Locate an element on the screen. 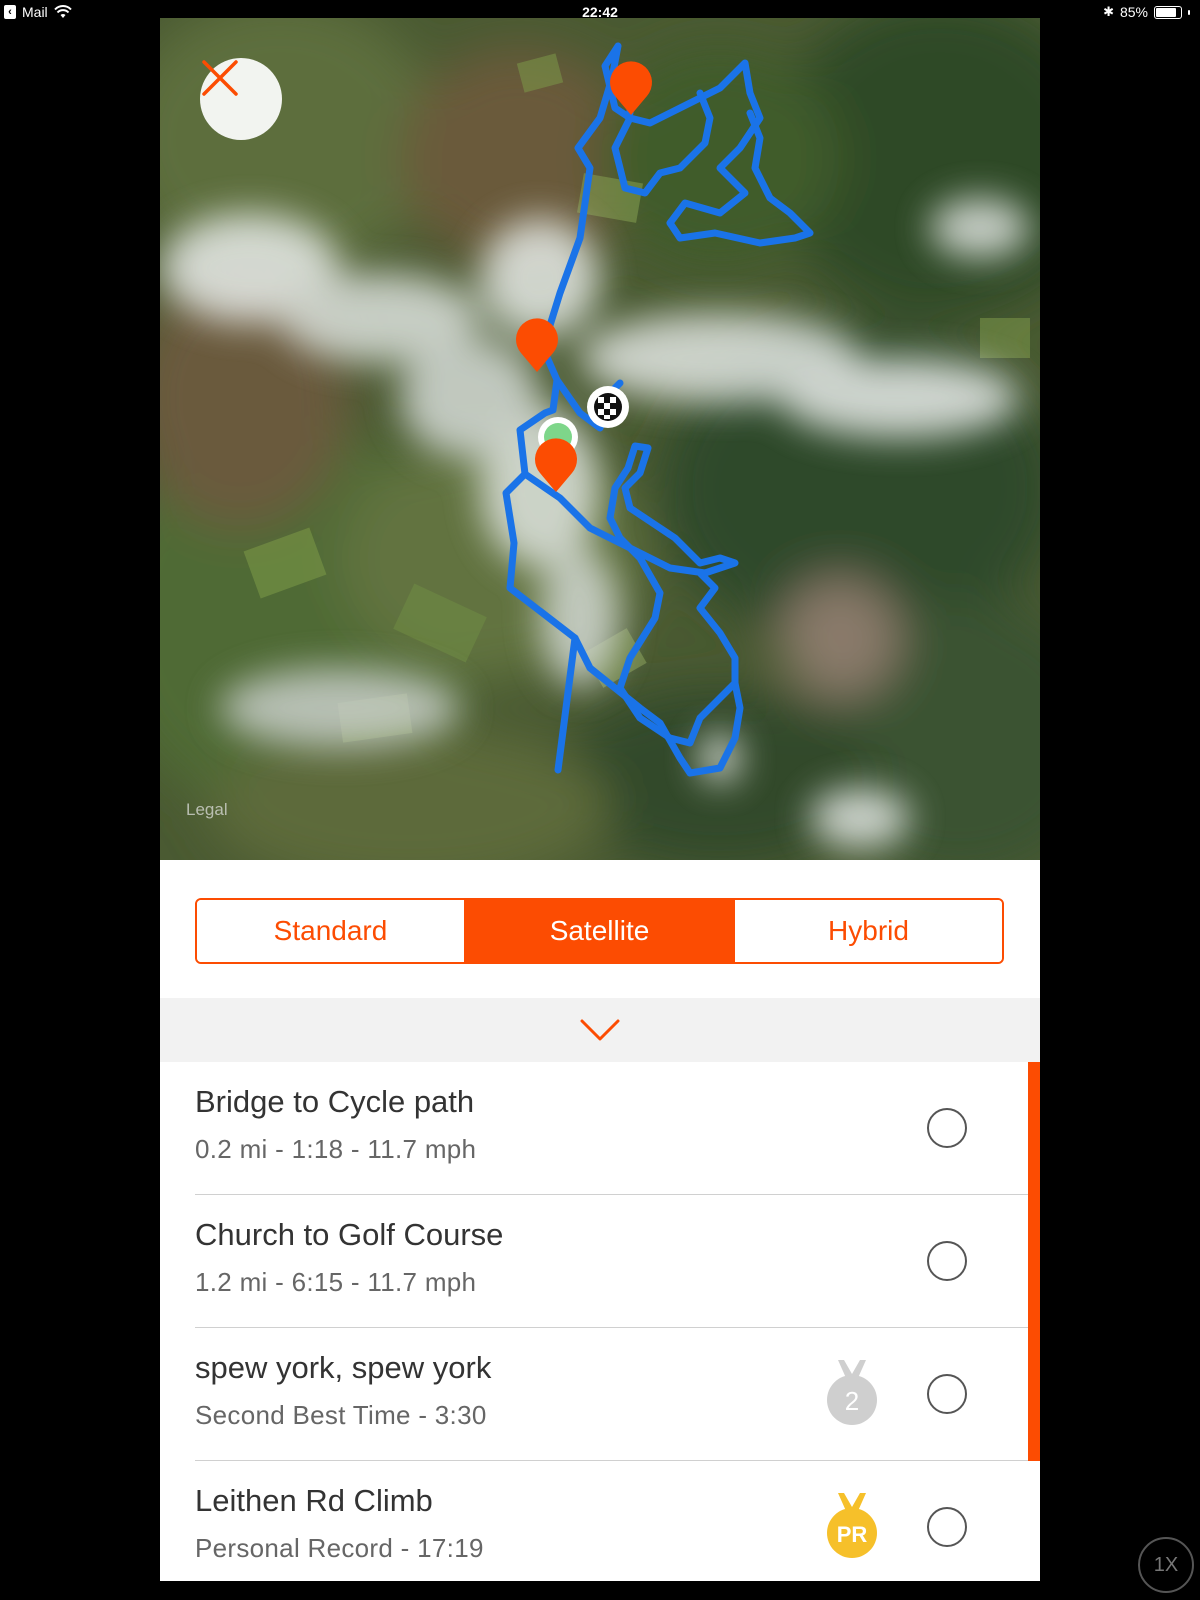 The height and width of the screenshot is (1600, 1200). segment-name: Bridge to Cycle path is located at coordinates (335, 1101).